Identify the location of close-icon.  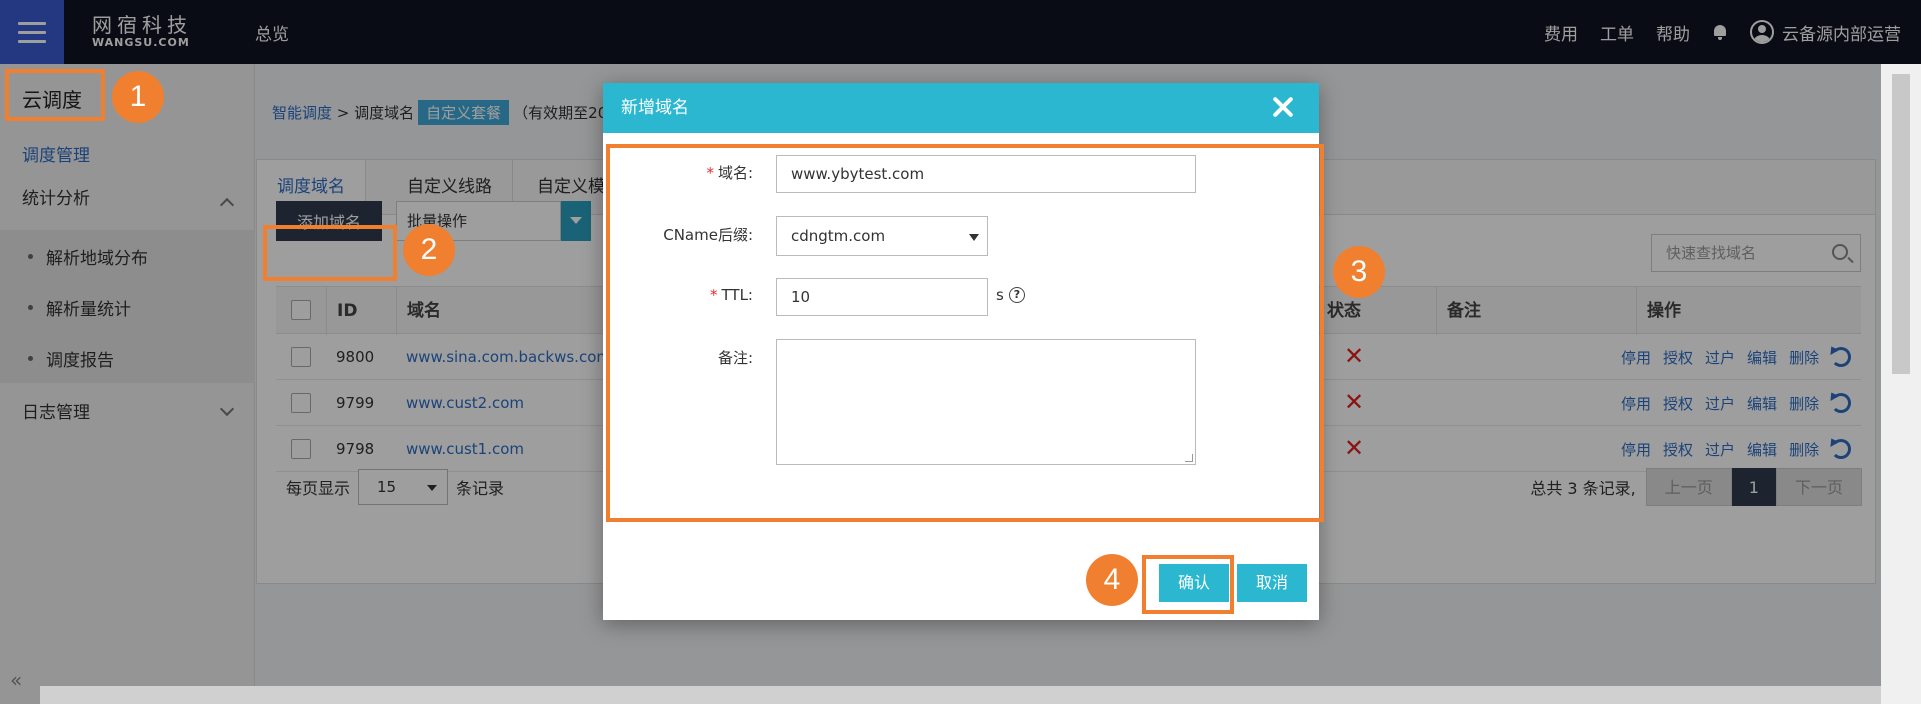
(1283, 107).